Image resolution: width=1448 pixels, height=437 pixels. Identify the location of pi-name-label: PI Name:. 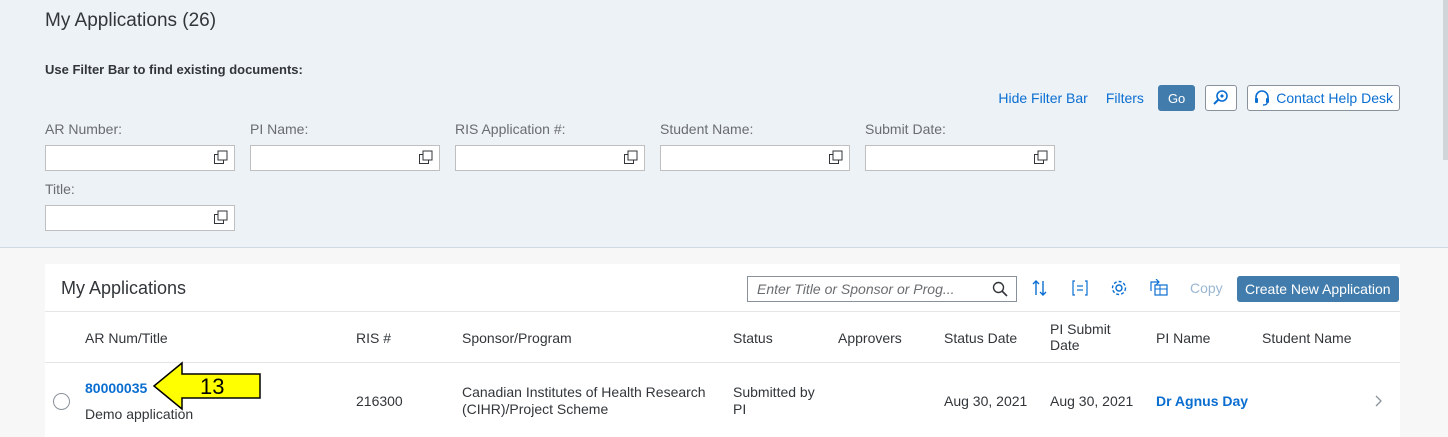
(279, 129).